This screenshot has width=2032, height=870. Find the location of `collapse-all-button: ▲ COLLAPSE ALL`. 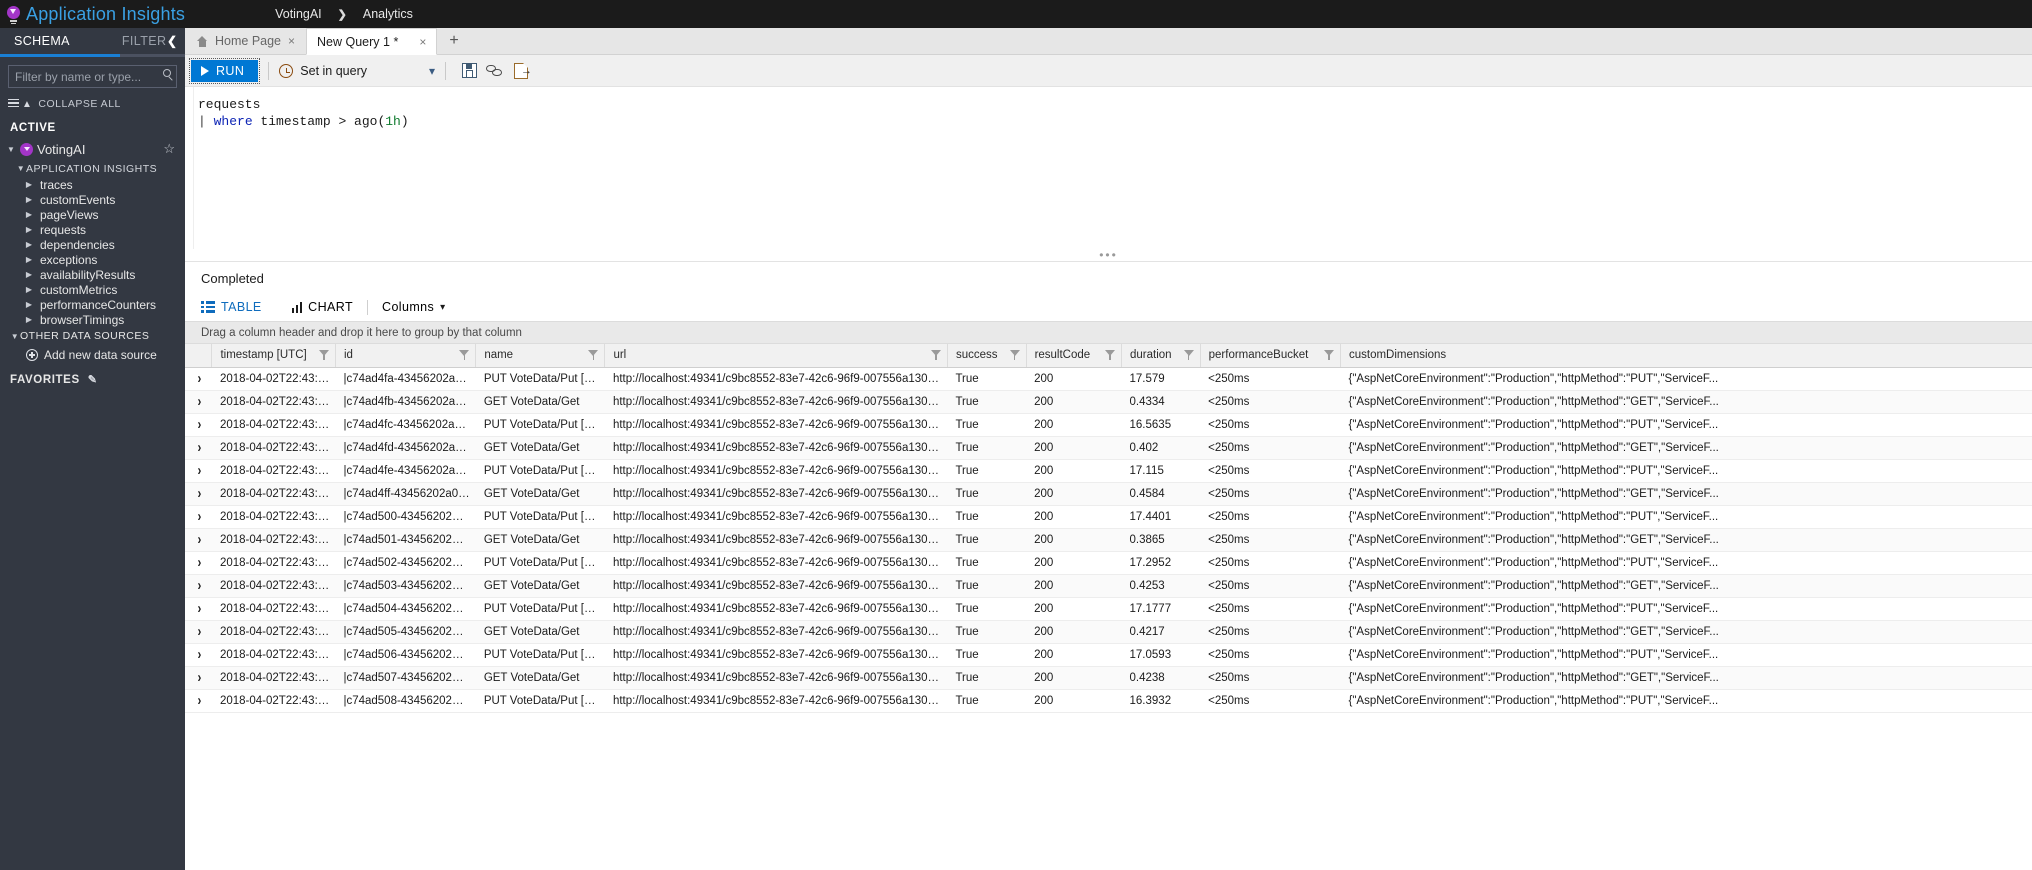

collapse-all-button: ▲ COLLAPSE ALL is located at coordinates (92, 104).